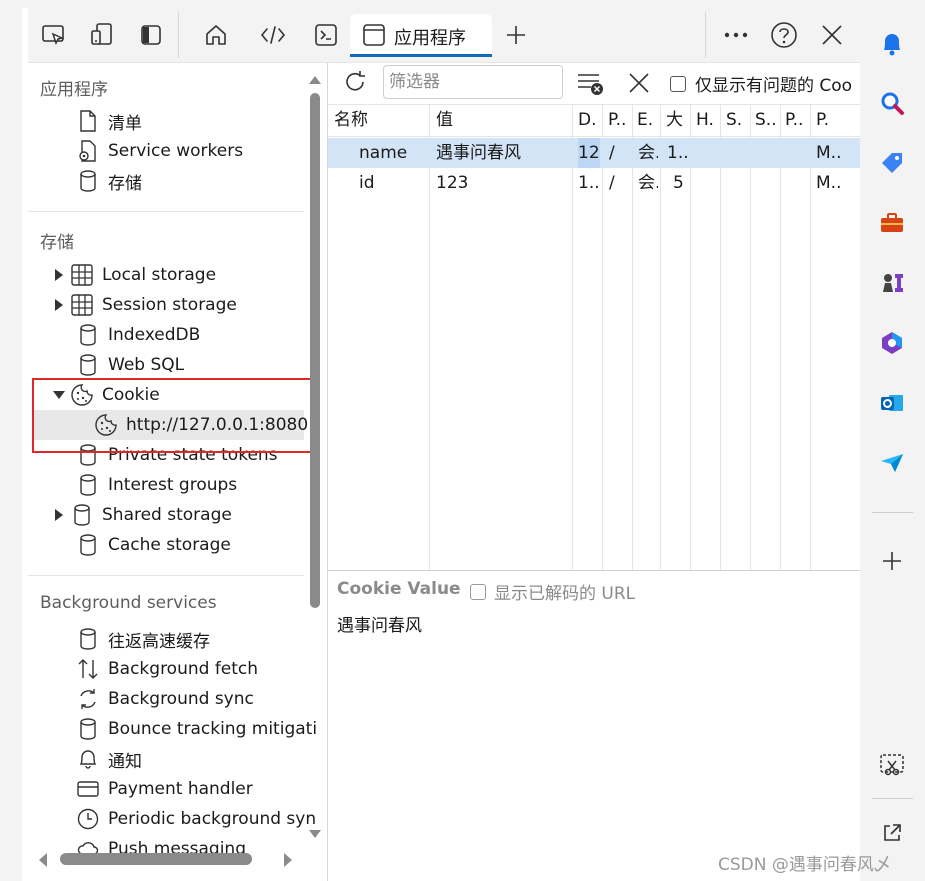  I want to click on elements-icon, so click(273, 35).